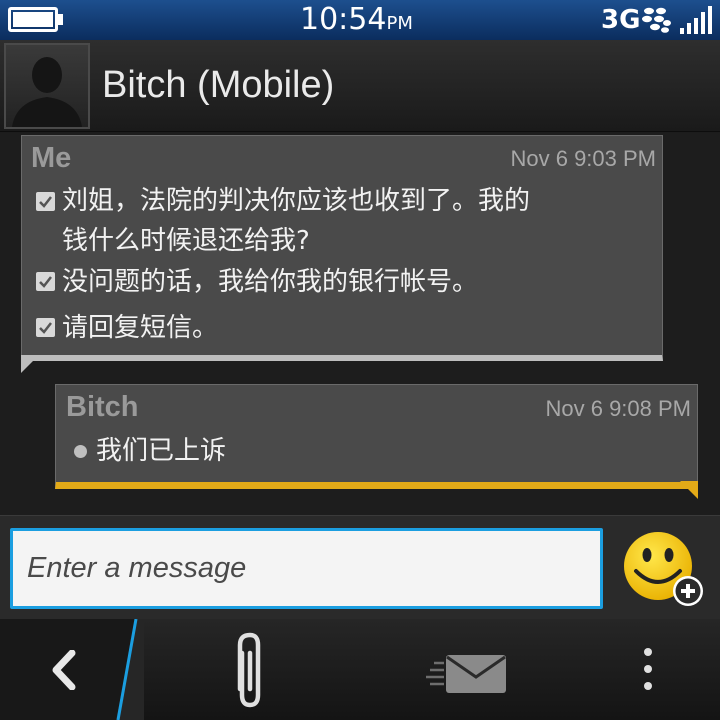 This screenshot has width=720, height=720. What do you see at coordinates (51, 158) in the screenshot?
I see `message-sender: Me` at bounding box center [51, 158].